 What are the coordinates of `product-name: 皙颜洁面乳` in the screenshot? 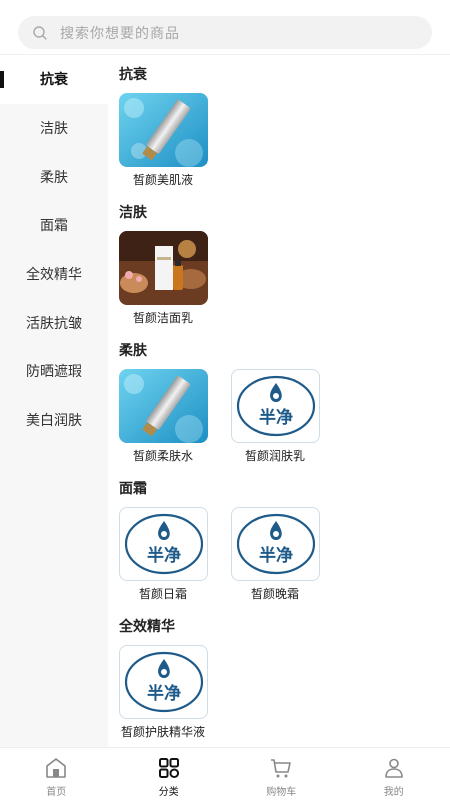 It's located at (162, 318).